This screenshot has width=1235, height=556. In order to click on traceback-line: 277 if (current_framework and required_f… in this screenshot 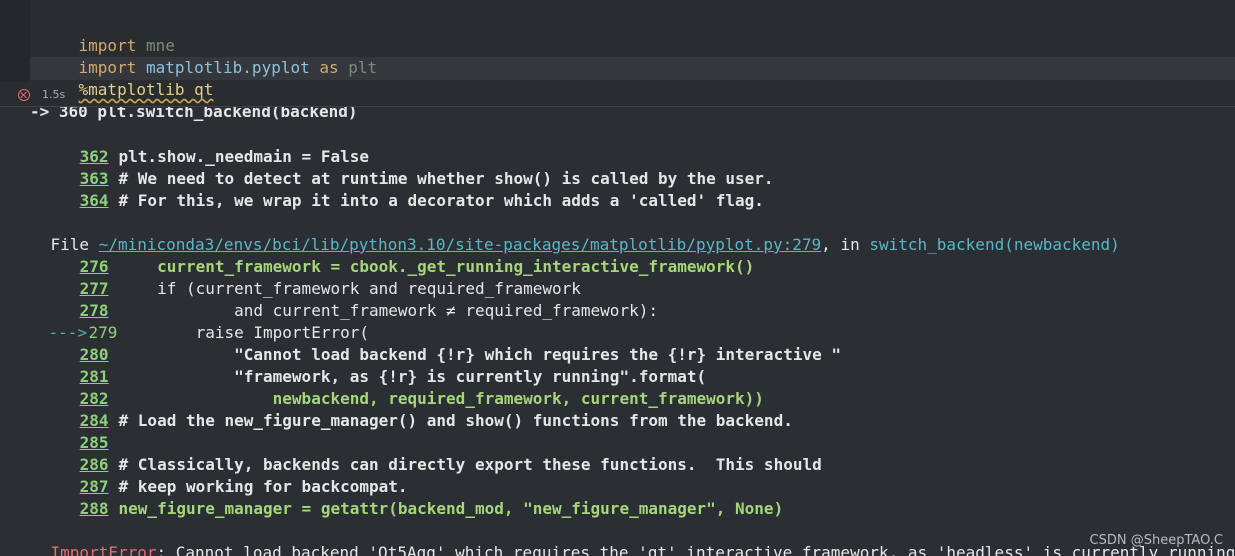, I will do `click(290, 277)`.